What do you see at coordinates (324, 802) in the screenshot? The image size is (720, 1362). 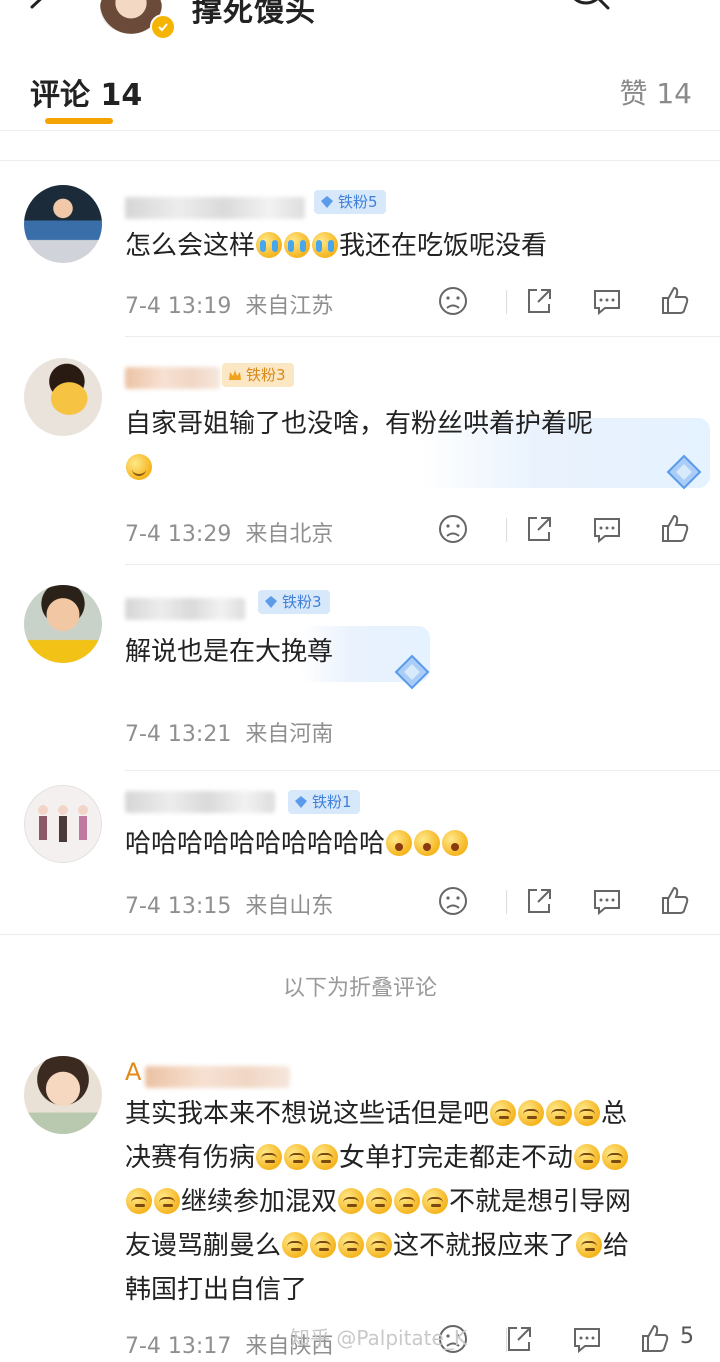 I see `fan-level-badge: 铁粉1` at bounding box center [324, 802].